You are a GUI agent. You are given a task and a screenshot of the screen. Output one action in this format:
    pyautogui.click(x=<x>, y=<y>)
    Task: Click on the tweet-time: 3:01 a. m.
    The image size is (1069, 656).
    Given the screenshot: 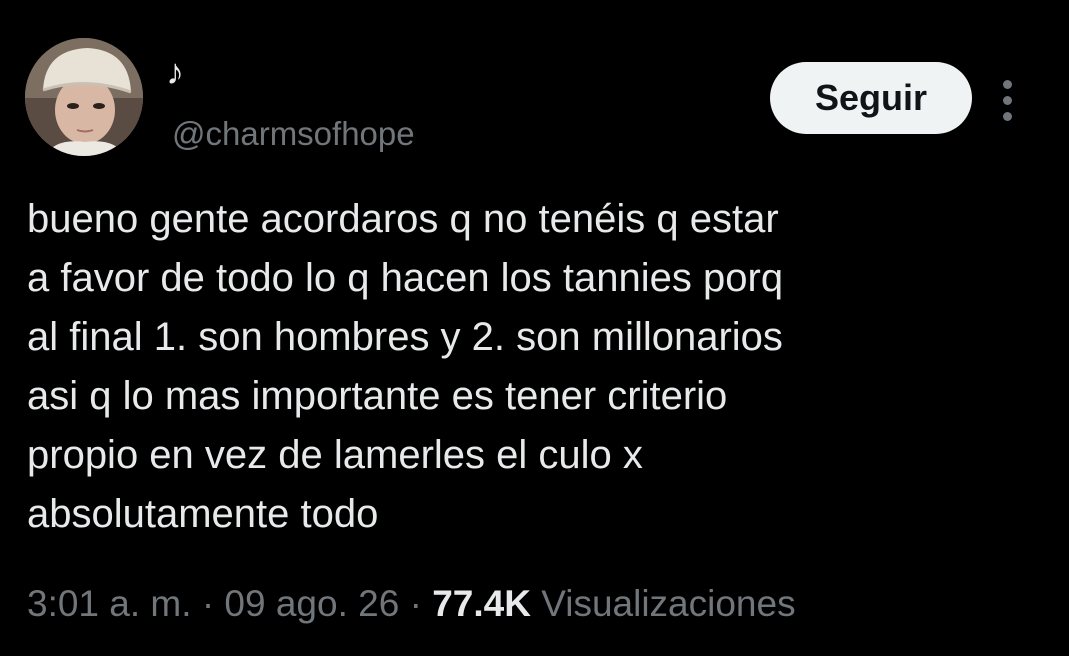 What is the action you would take?
    pyautogui.click(x=109, y=603)
    